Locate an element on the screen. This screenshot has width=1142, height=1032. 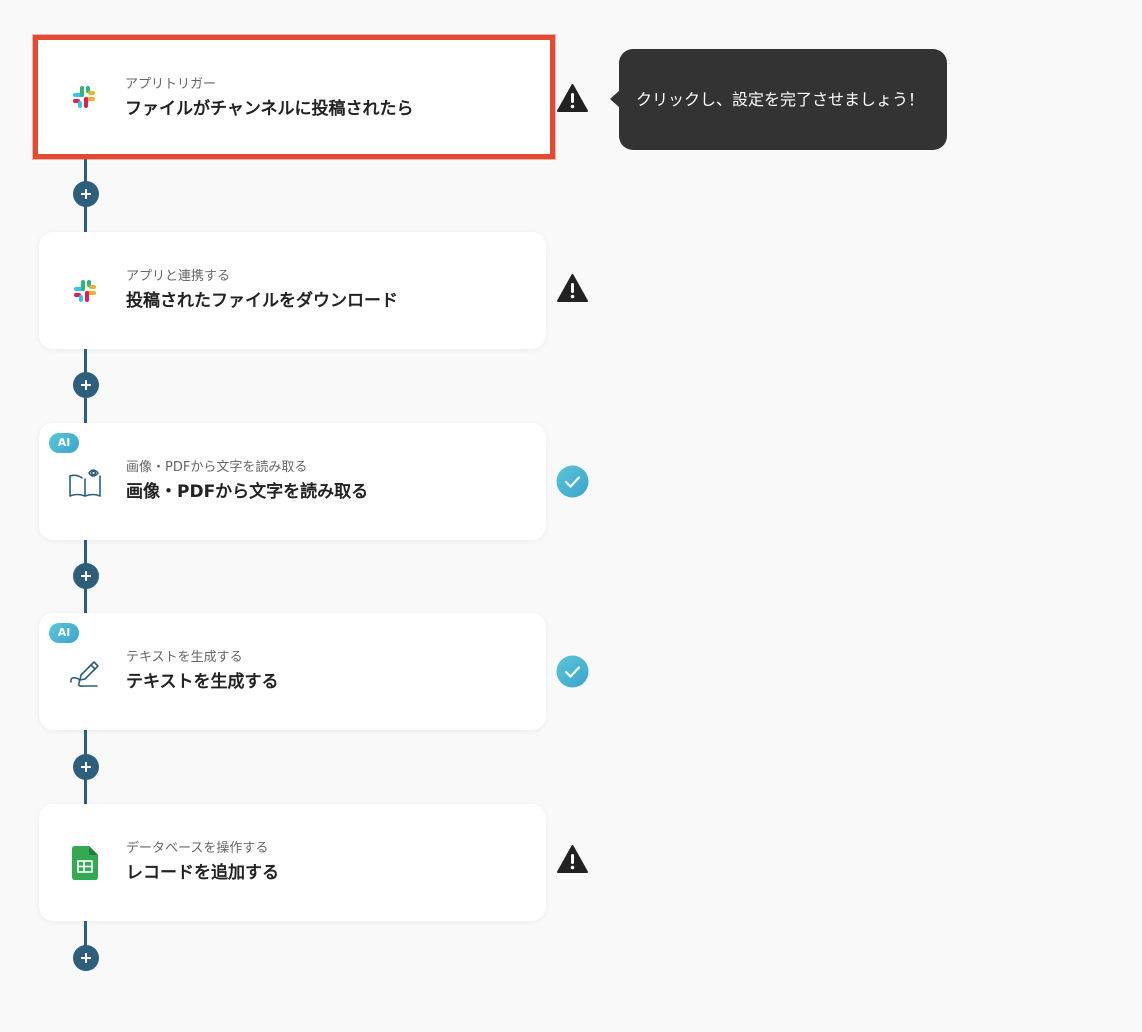
step-title: レコードを追加する is located at coordinates (202, 873).